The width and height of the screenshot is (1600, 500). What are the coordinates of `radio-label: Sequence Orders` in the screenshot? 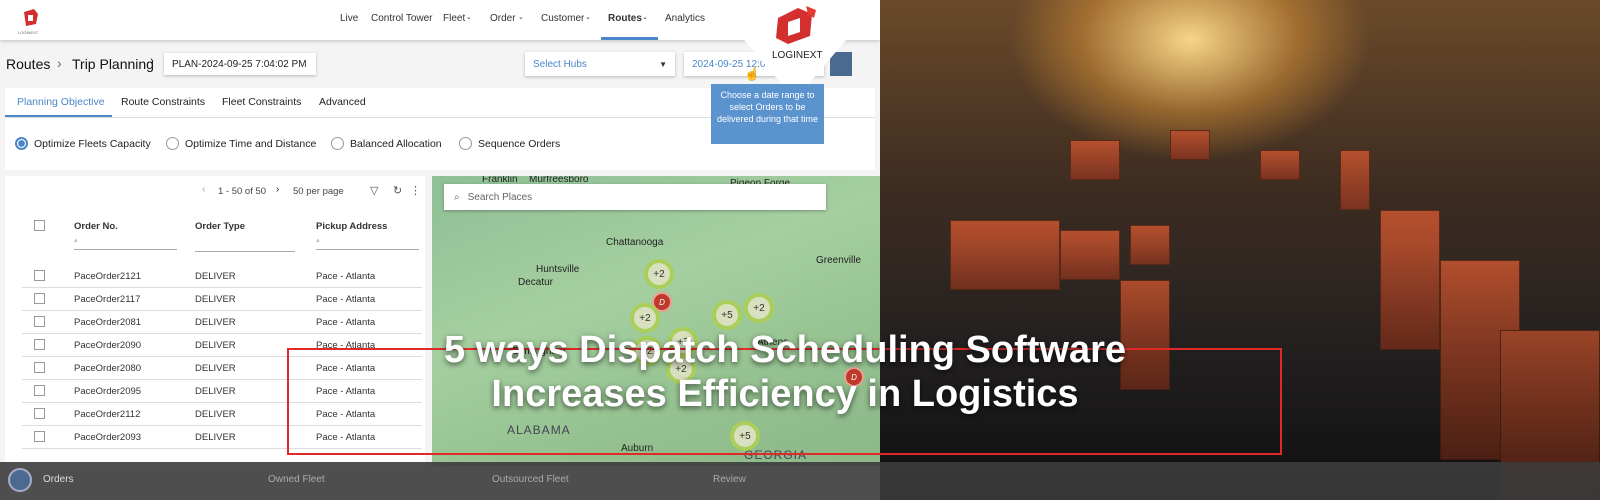 It's located at (519, 143).